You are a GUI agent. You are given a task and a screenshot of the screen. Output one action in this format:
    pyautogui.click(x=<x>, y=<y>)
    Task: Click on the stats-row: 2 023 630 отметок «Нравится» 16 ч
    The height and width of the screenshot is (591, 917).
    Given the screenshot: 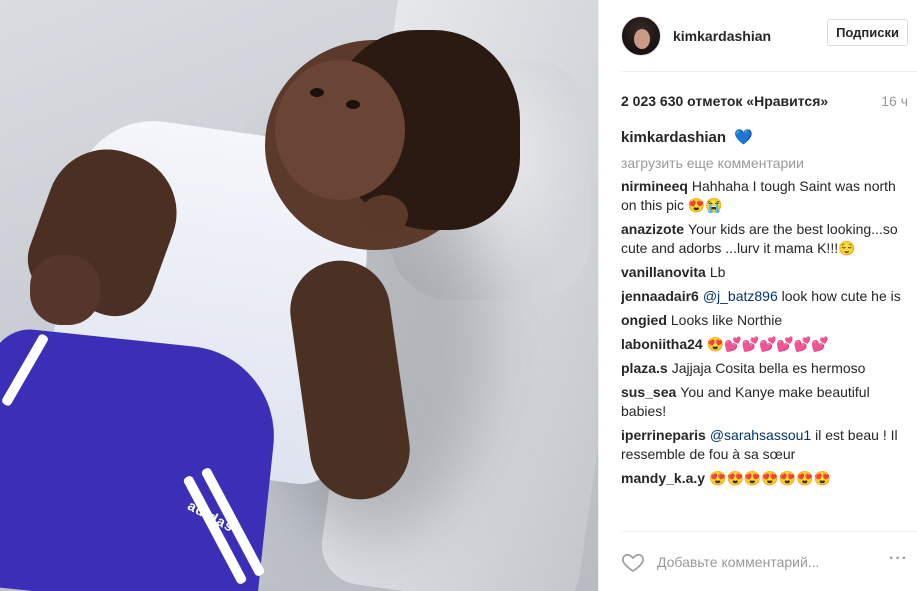 What is the action you would take?
    pyautogui.click(x=769, y=101)
    